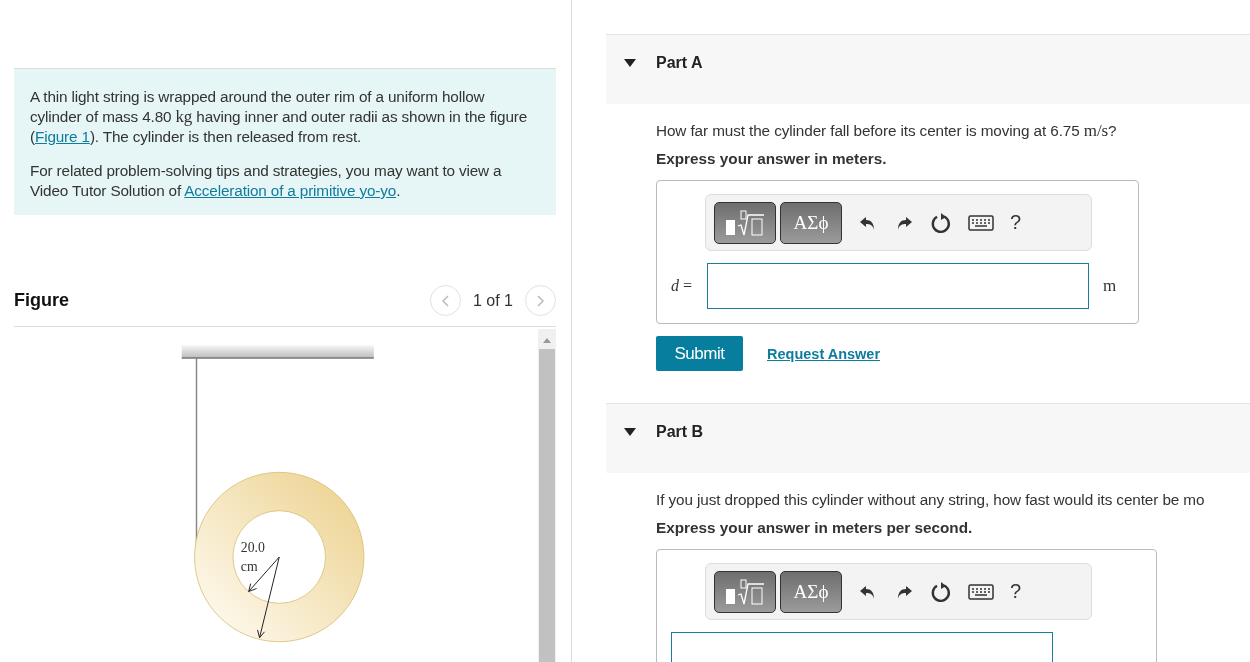  I want to click on answer-input, so click(898, 286).